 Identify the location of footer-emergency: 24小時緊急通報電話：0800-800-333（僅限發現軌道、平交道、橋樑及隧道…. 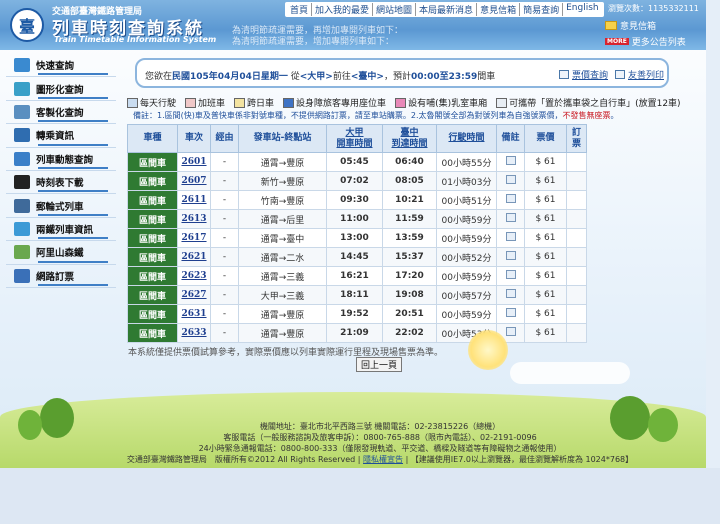
(380, 448).